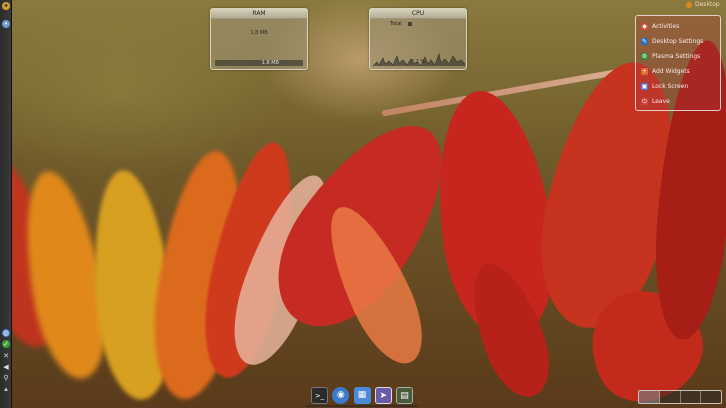 The image size is (726, 408). Describe the element at coordinates (362, 406) in the screenshot. I see `dock-underline` at that location.